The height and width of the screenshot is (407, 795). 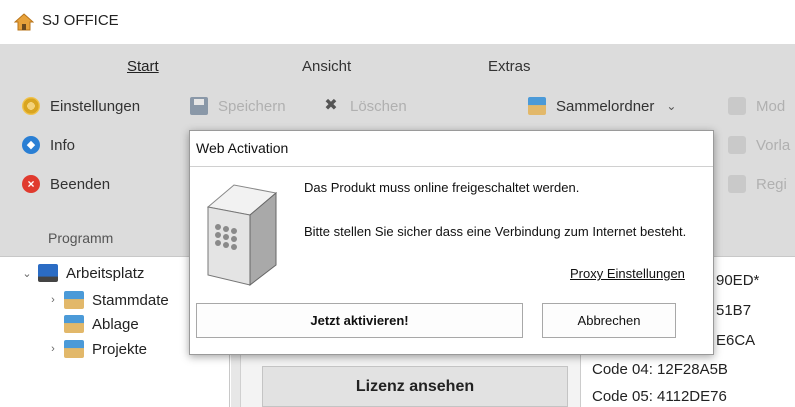 What do you see at coordinates (48, 273) in the screenshot?
I see `computer-icon` at bounding box center [48, 273].